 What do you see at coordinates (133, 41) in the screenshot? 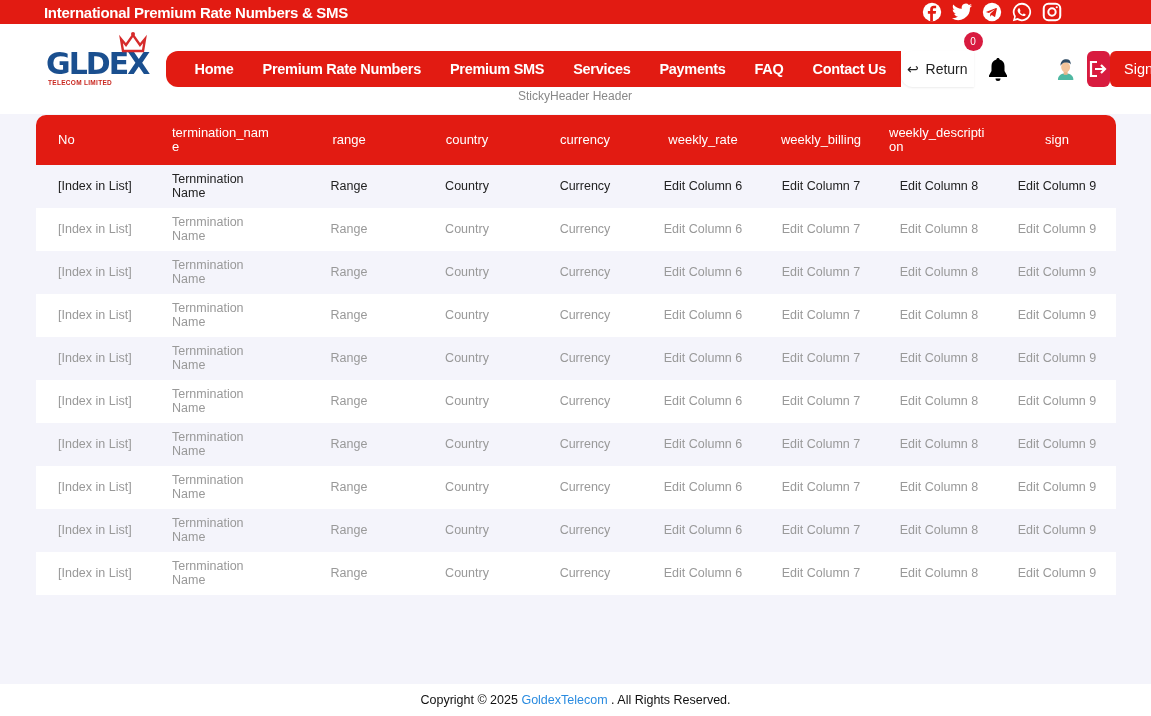
I see `crown-icon` at bounding box center [133, 41].